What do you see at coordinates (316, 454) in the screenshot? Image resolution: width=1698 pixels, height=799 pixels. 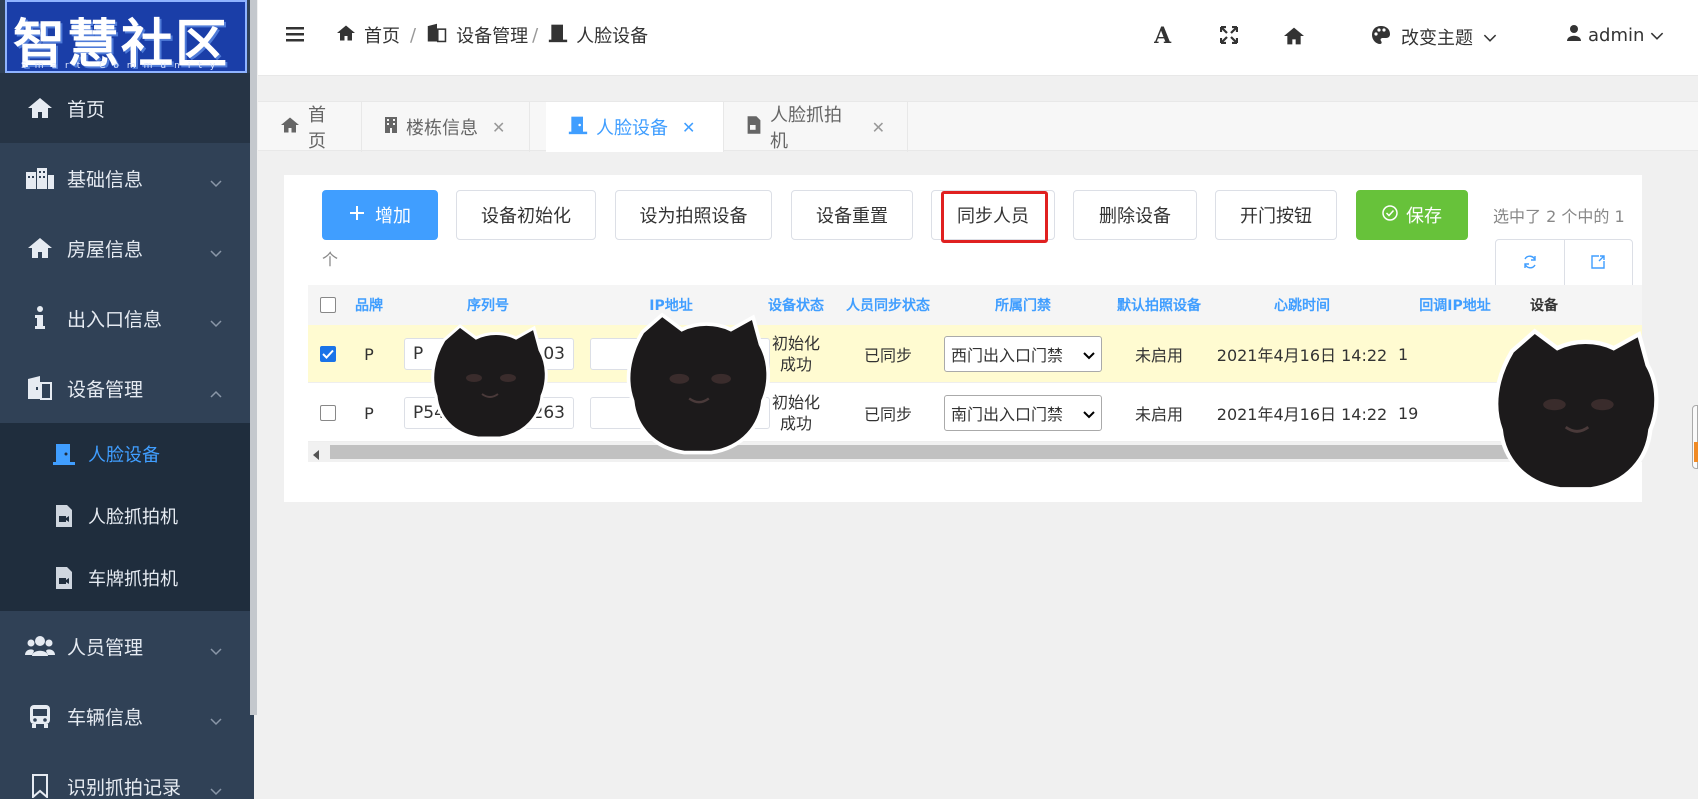 I see `scroll-left-icon` at bounding box center [316, 454].